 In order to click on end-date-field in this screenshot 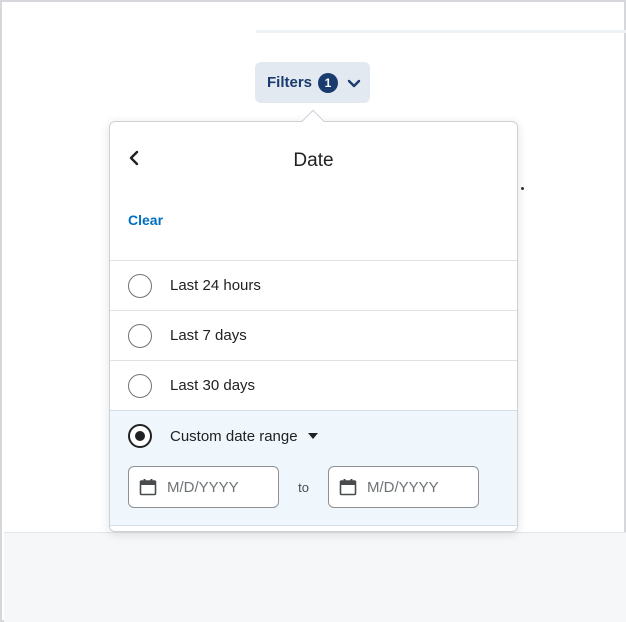, I will do `click(403, 487)`.